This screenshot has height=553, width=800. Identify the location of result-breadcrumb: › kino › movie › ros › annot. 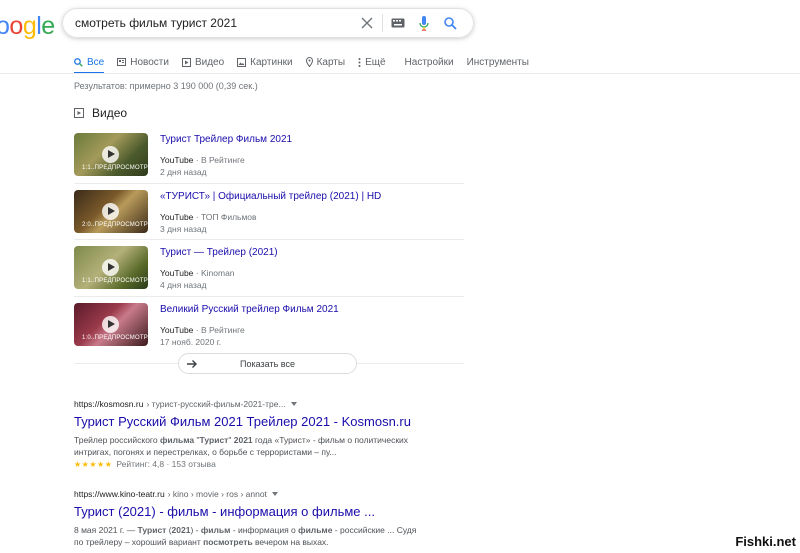
(217, 494).